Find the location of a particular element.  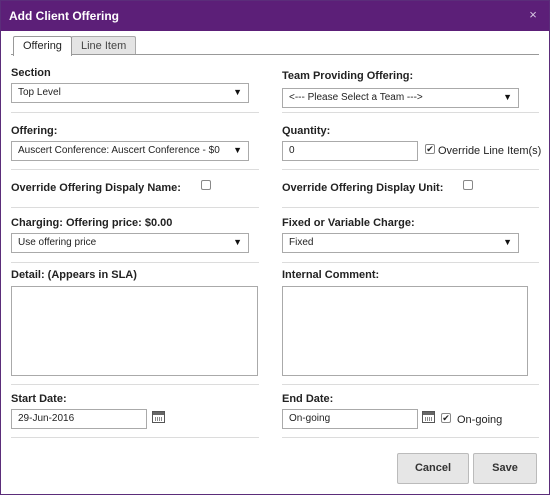

detail-textarea is located at coordinates (134, 331).